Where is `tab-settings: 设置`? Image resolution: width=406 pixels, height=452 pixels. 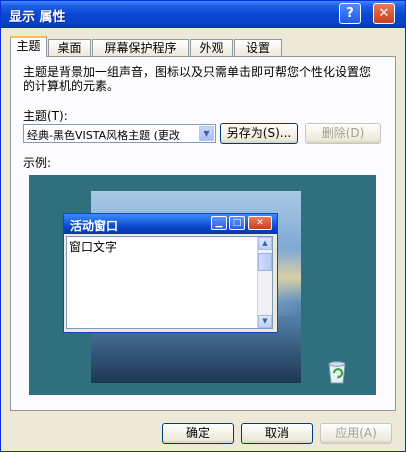 tab-settings: 设置 is located at coordinates (258, 47).